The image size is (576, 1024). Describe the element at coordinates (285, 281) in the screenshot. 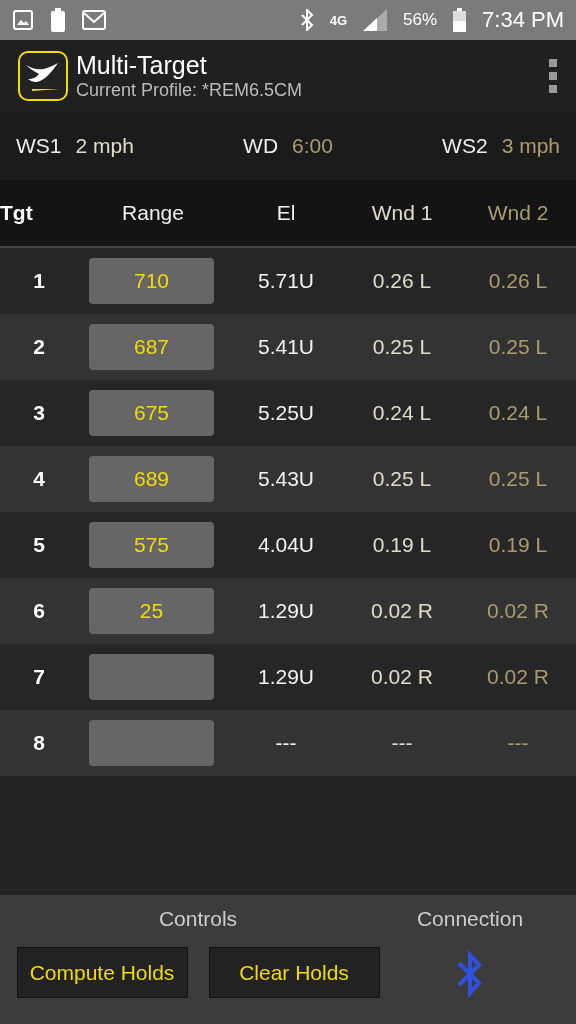

I see `elevation-cell-text: 5.71U` at that location.